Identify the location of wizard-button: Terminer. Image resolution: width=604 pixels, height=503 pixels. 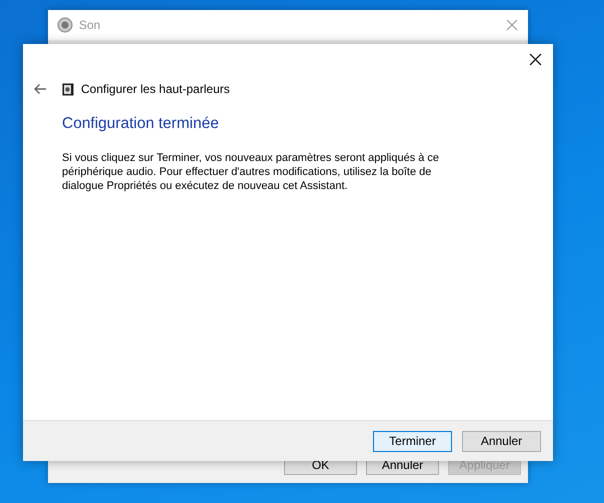
(412, 441).